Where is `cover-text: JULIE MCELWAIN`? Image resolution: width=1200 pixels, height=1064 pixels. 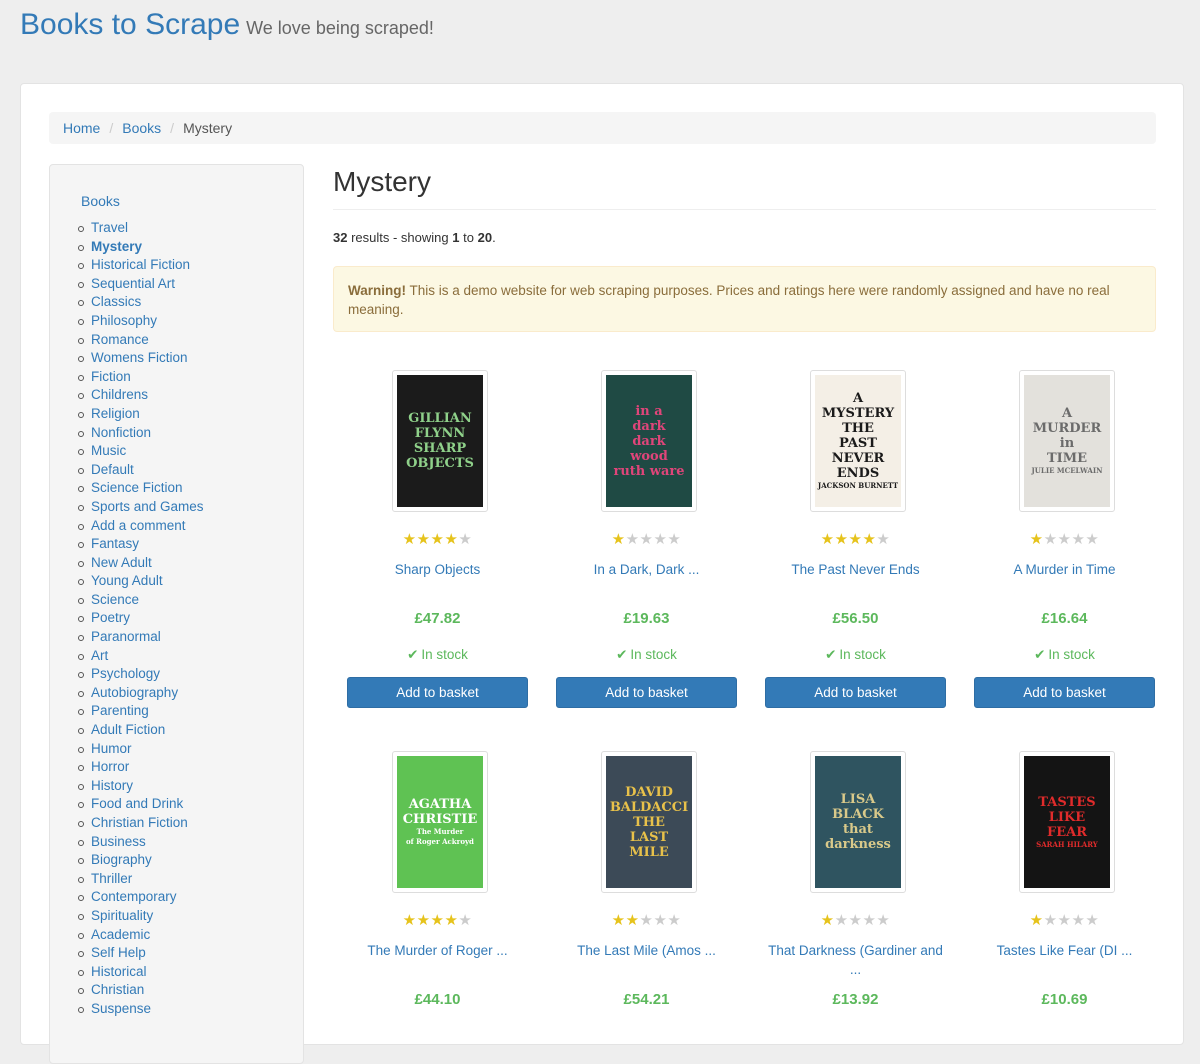 cover-text: JULIE MCELWAIN is located at coordinates (1067, 470).